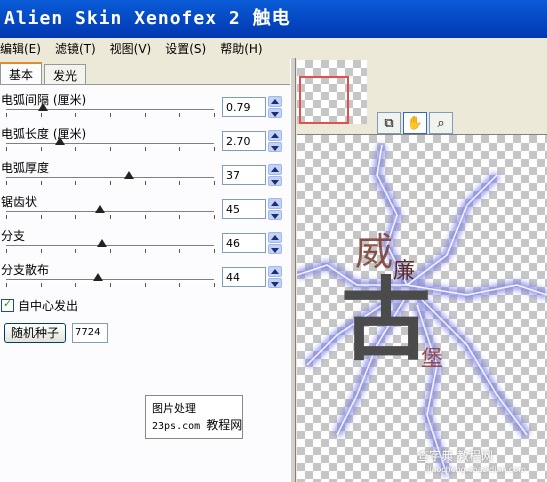 This screenshot has height=482, width=547. What do you see at coordinates (293, 270) in the screenshot?
I see `panel-splitter` at bounding box center [293, 270].